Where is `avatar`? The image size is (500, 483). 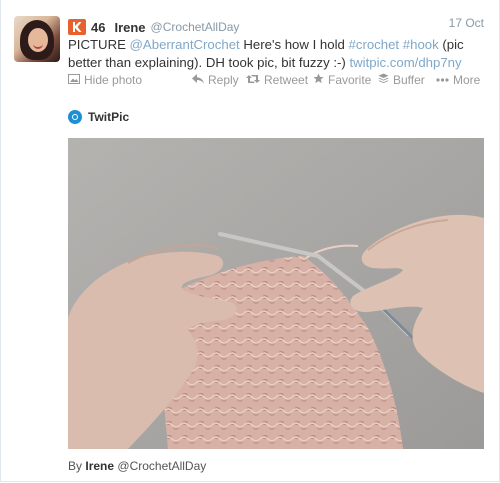
avatar is located at coordinates (37, 39).